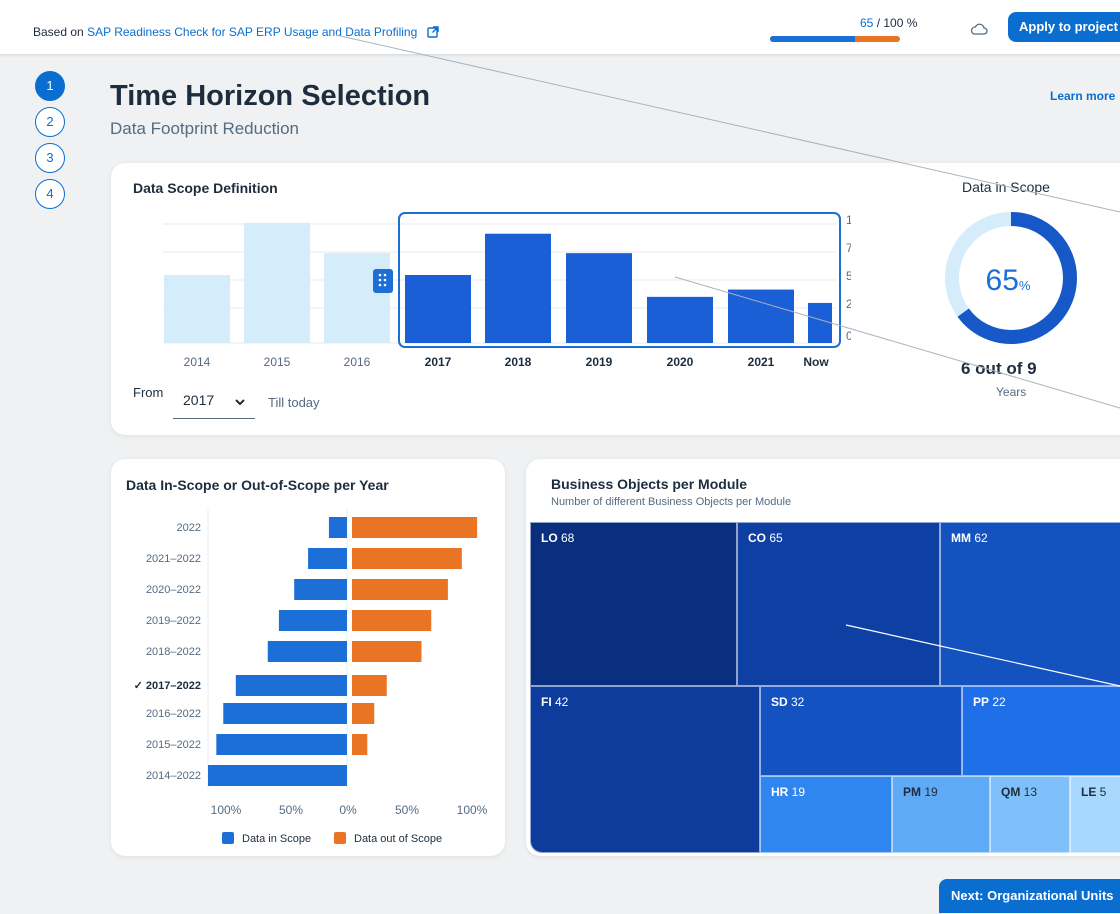 Image resolution: width=1120 pixels, height=914 pixels. Describe the element at coordinates (50, 122) in the screenshot. I see `step-2: 2` at that location.